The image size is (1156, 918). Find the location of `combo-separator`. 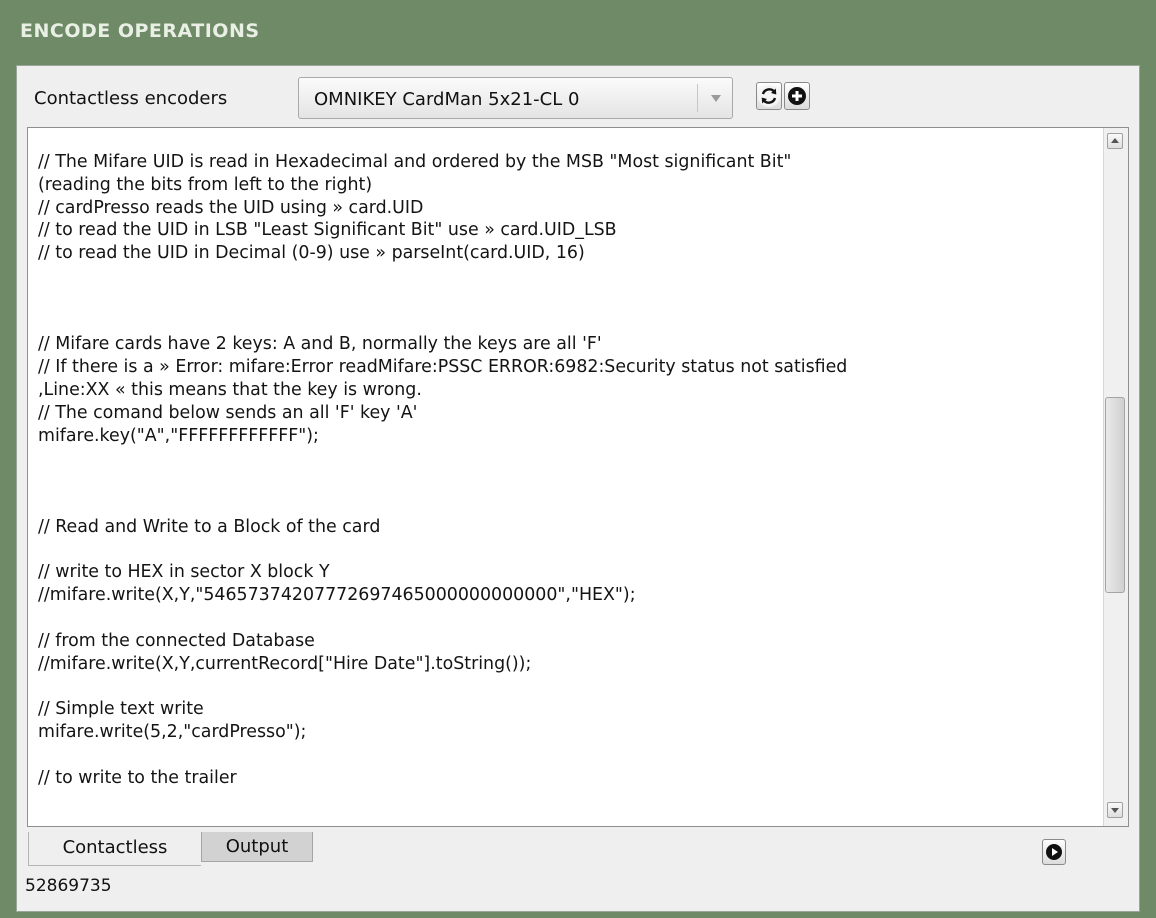

combo-separator is located at coordinates (697, 98).